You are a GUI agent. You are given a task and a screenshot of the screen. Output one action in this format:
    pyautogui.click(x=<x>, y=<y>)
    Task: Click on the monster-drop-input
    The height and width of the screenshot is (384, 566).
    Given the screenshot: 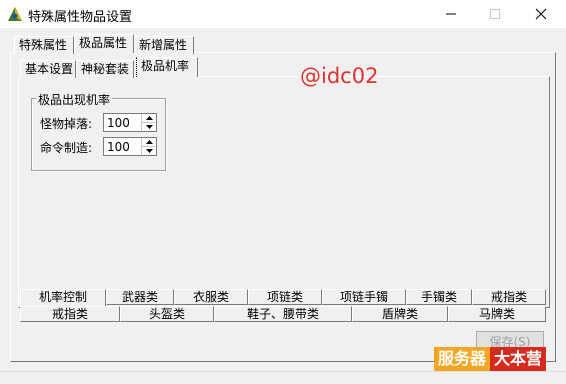 What is the action you would take?
    pyautogui.click(x=124, y=122)
    